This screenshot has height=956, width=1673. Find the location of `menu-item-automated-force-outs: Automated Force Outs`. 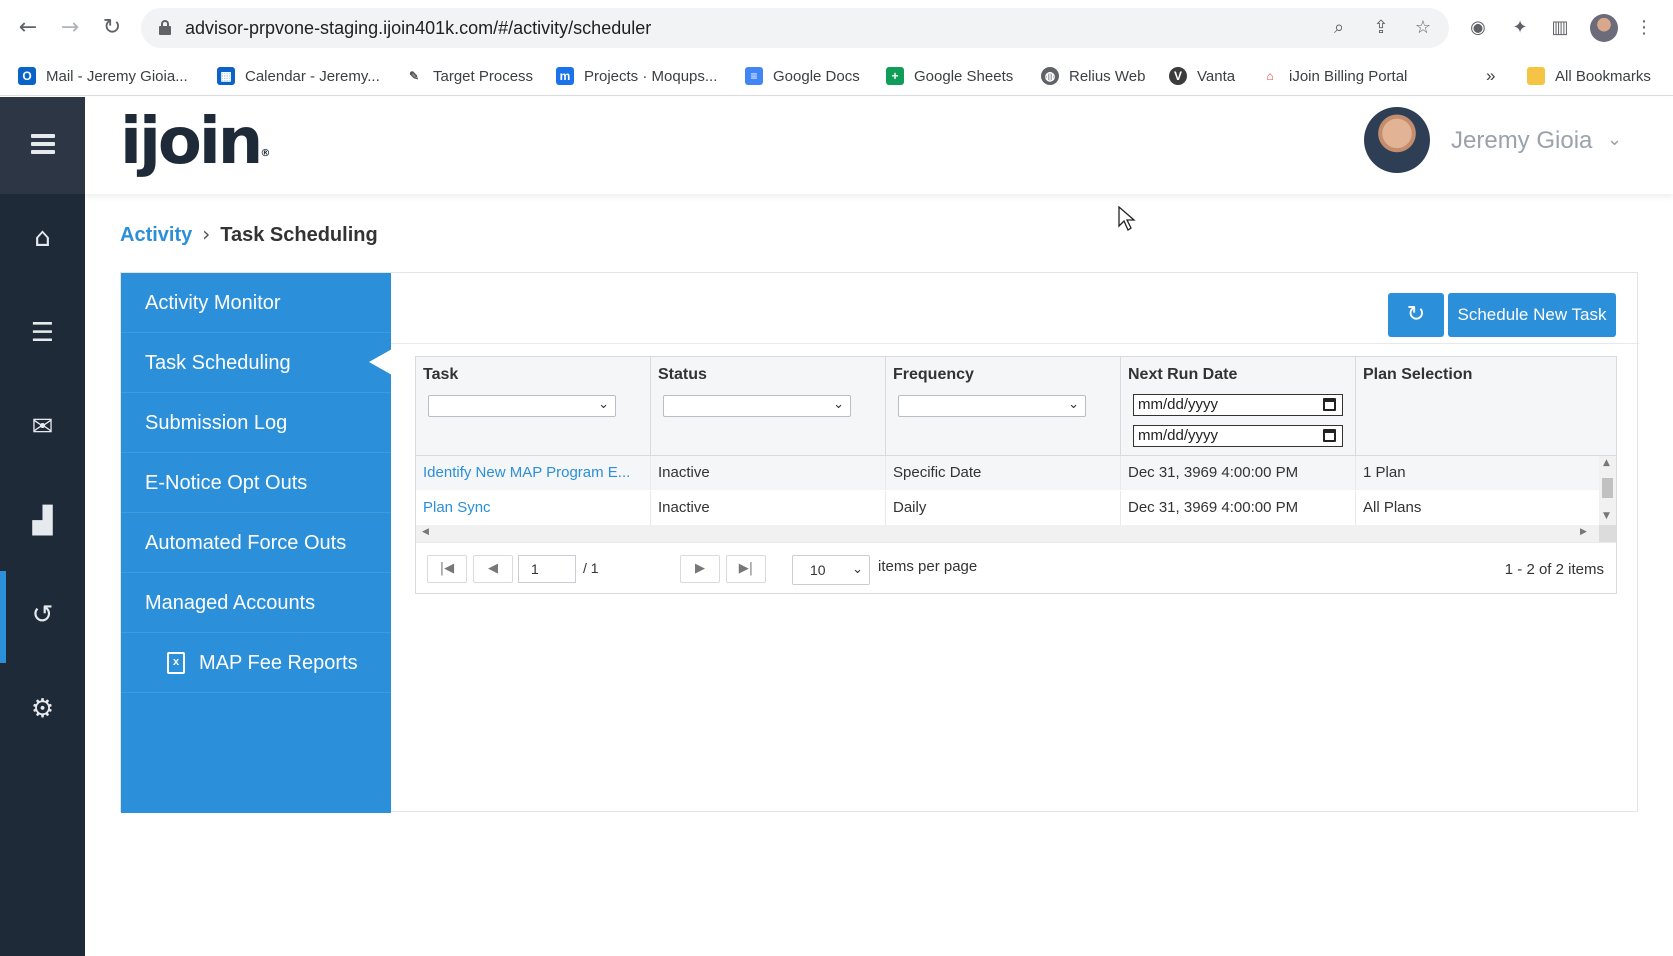

menu-item-automated-force-outs: Automated Force Outs is located at coordinates (256, 543).